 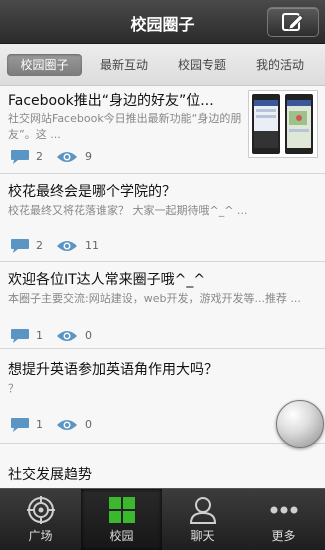 I want to click on nav-chat: 聊天, so click(x=202, y=519).